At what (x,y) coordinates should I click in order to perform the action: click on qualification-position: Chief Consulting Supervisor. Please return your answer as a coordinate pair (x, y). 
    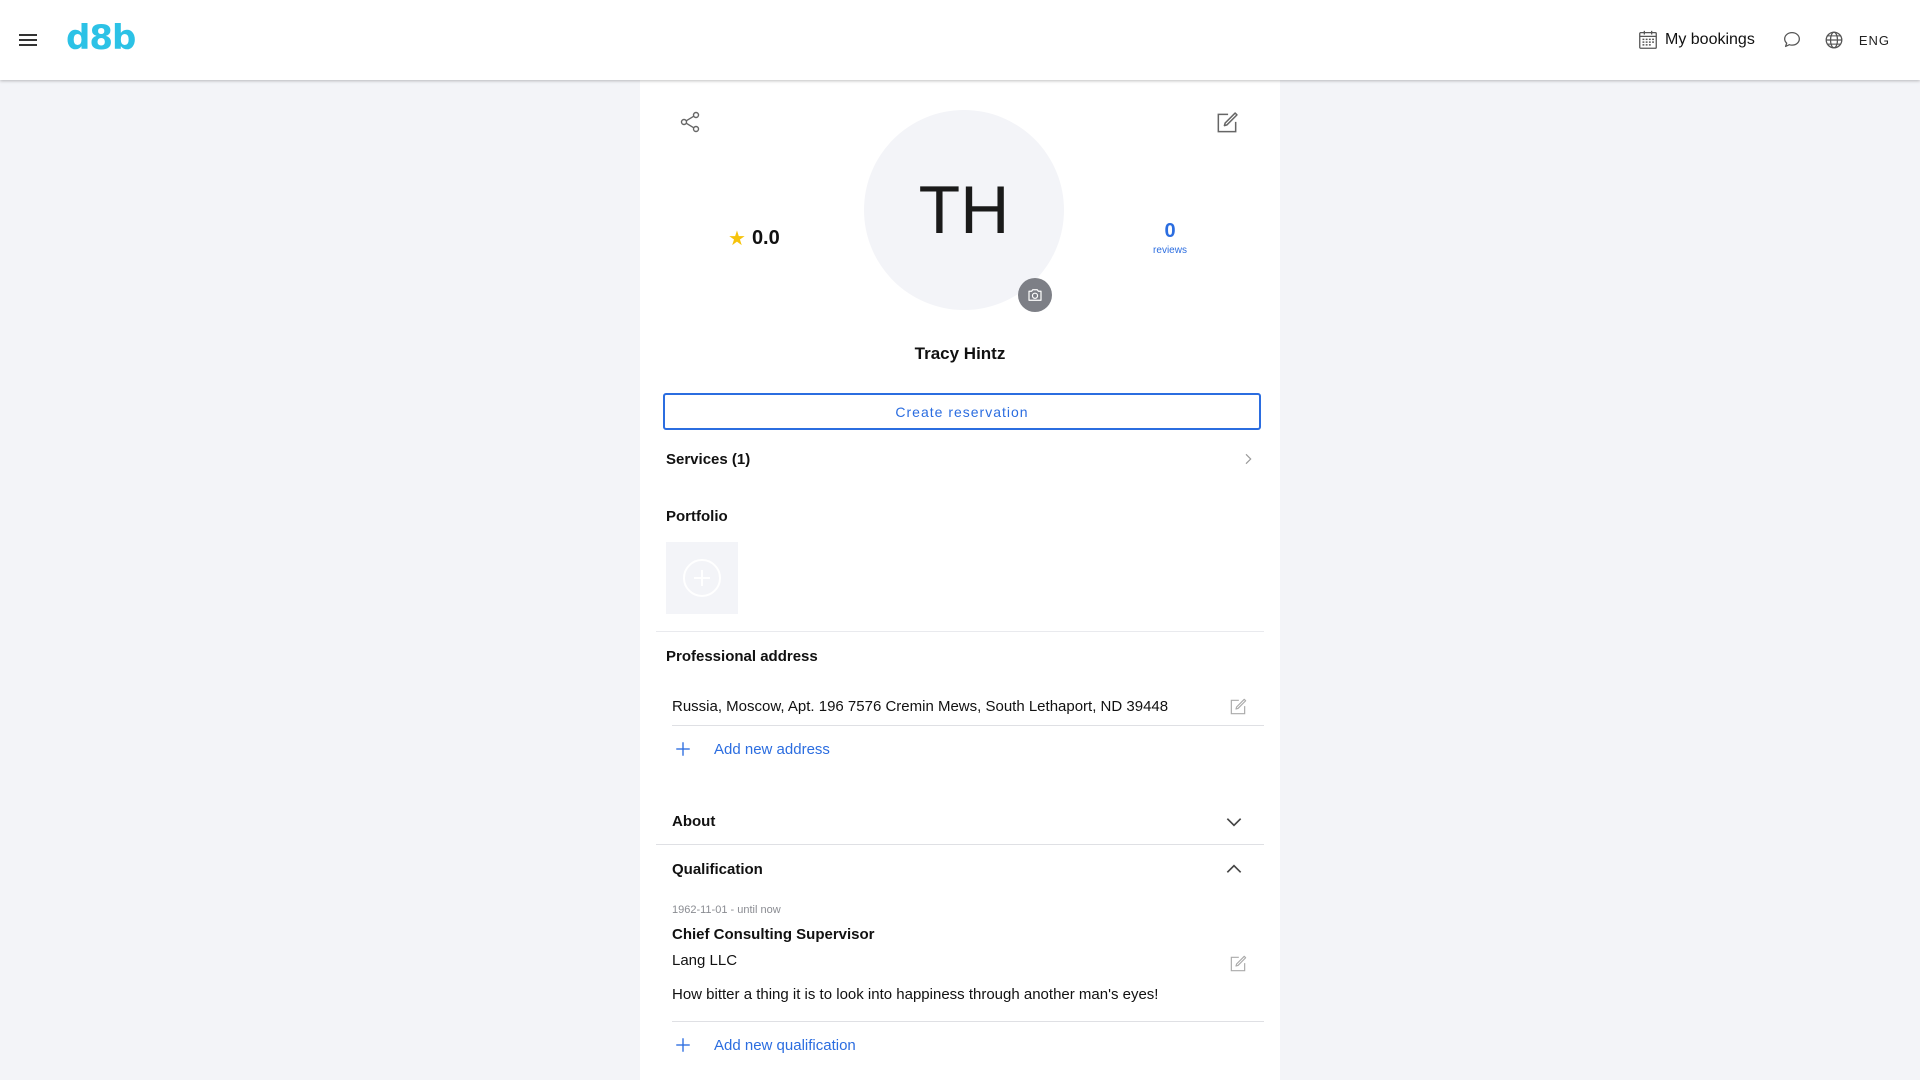
    Looking at the image, I should click on (773, 934).